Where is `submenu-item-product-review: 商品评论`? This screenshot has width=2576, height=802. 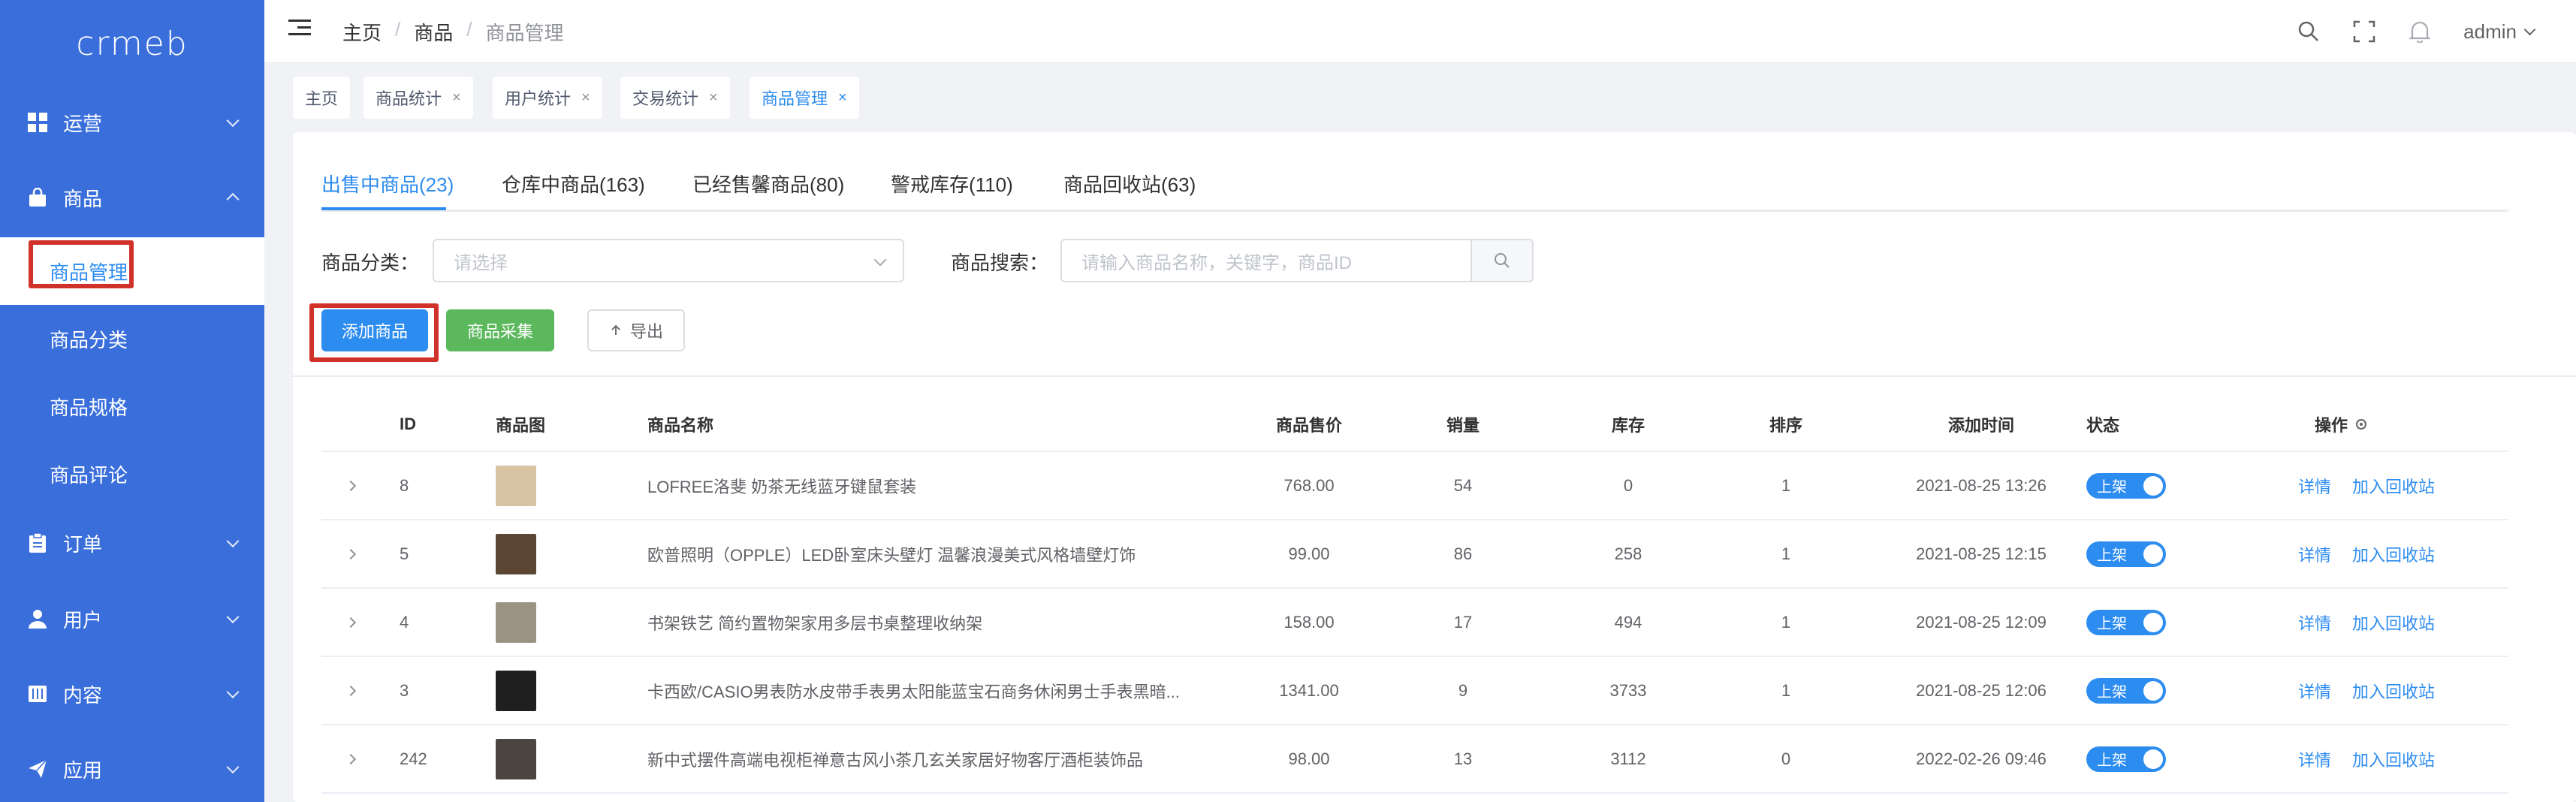
submenu-item-product-review: 商品评论 is located at coordinates (132, 474).